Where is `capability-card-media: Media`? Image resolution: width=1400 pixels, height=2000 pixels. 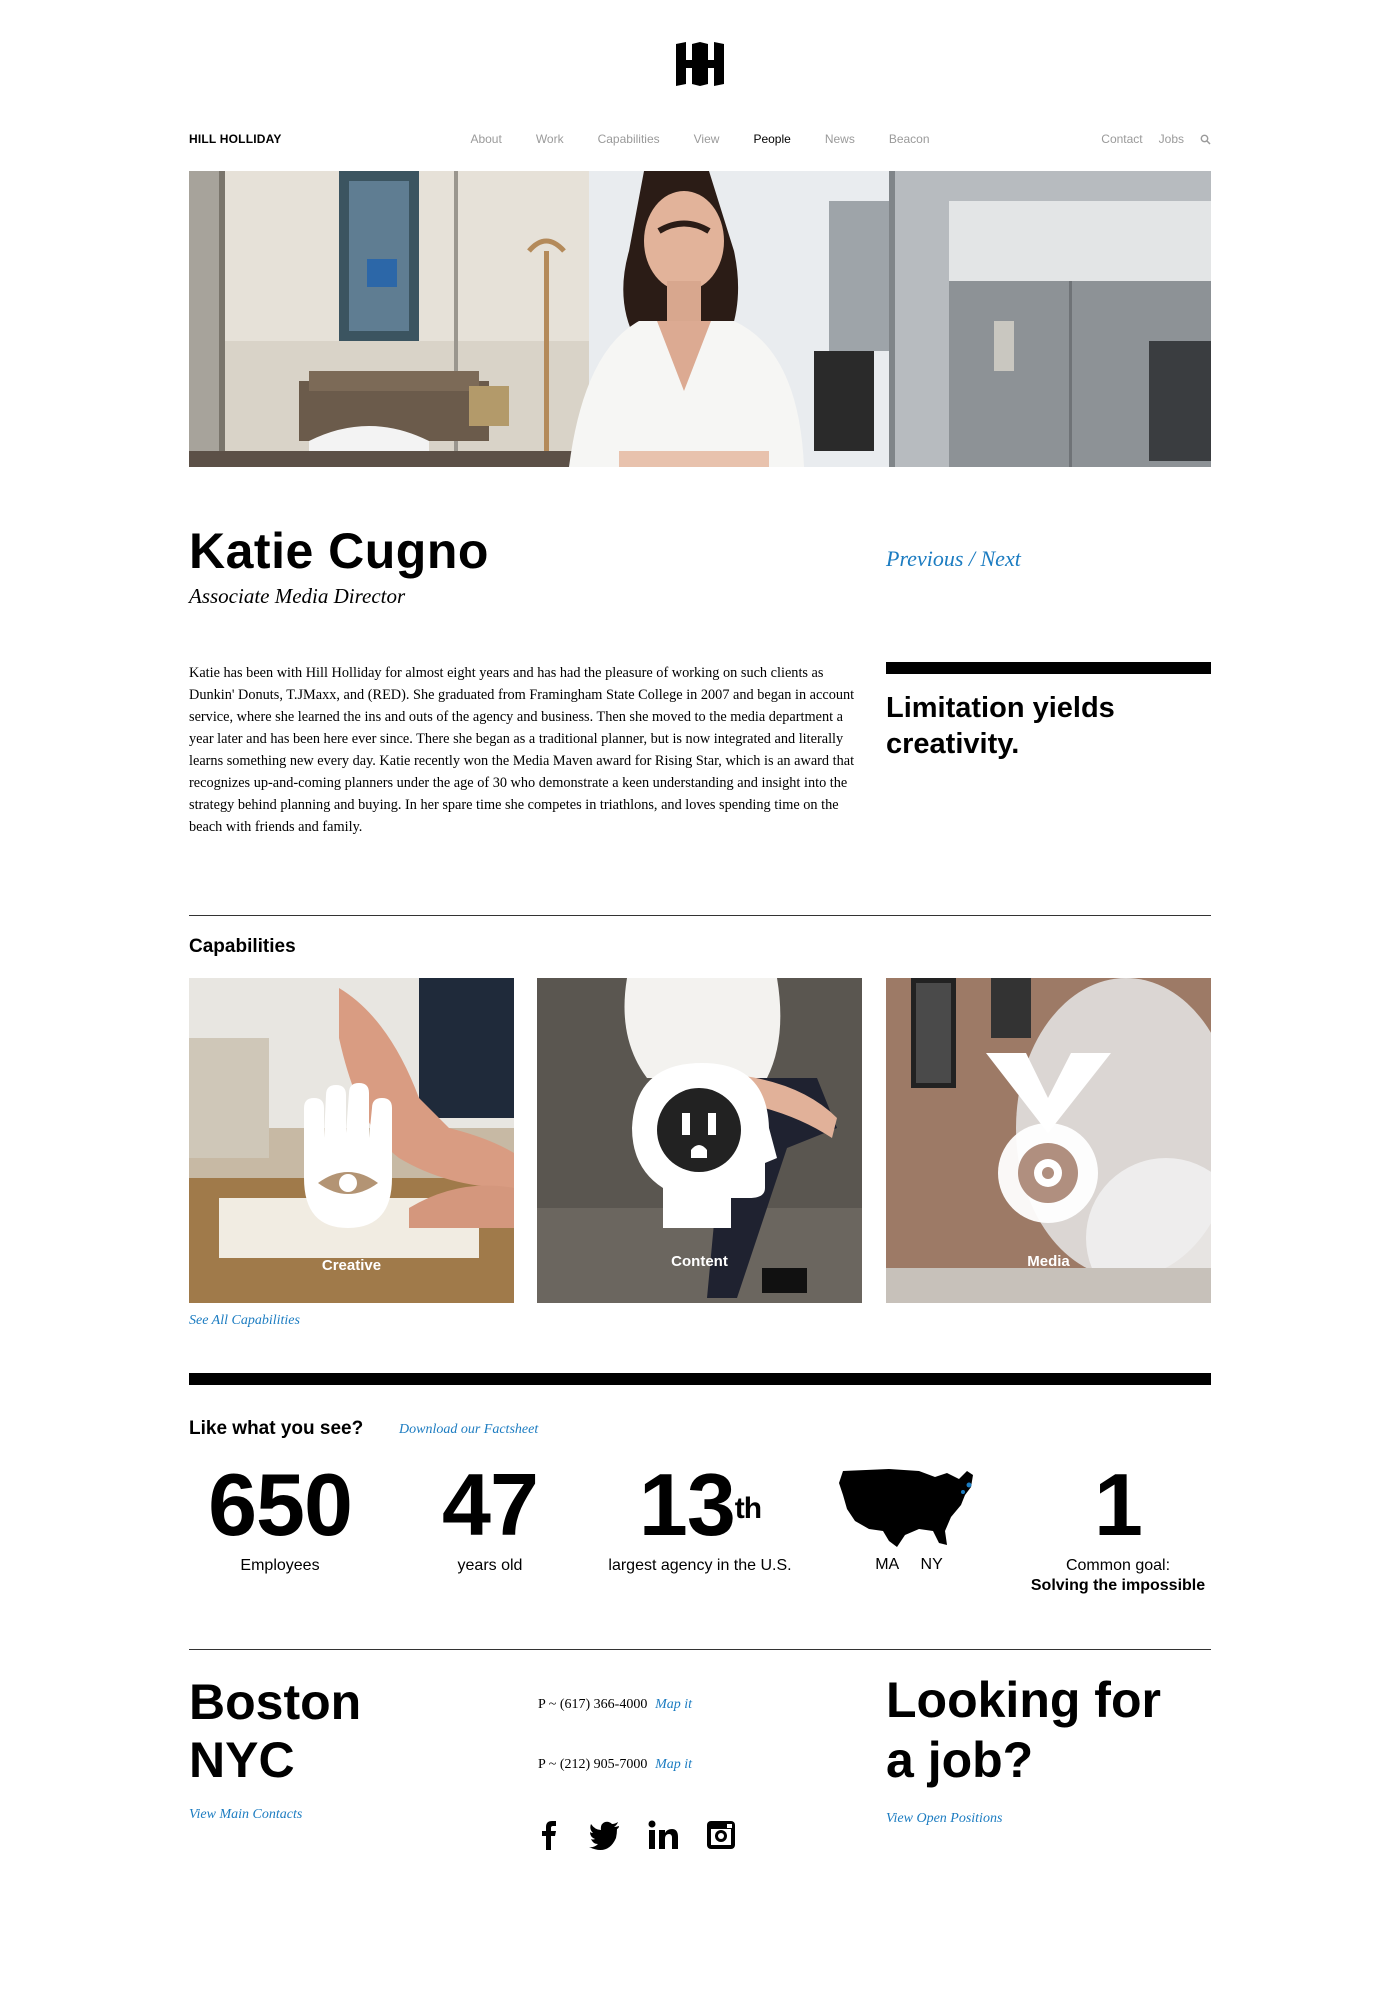
capability-card-media: Media is located at coordinates (1048, 1140).